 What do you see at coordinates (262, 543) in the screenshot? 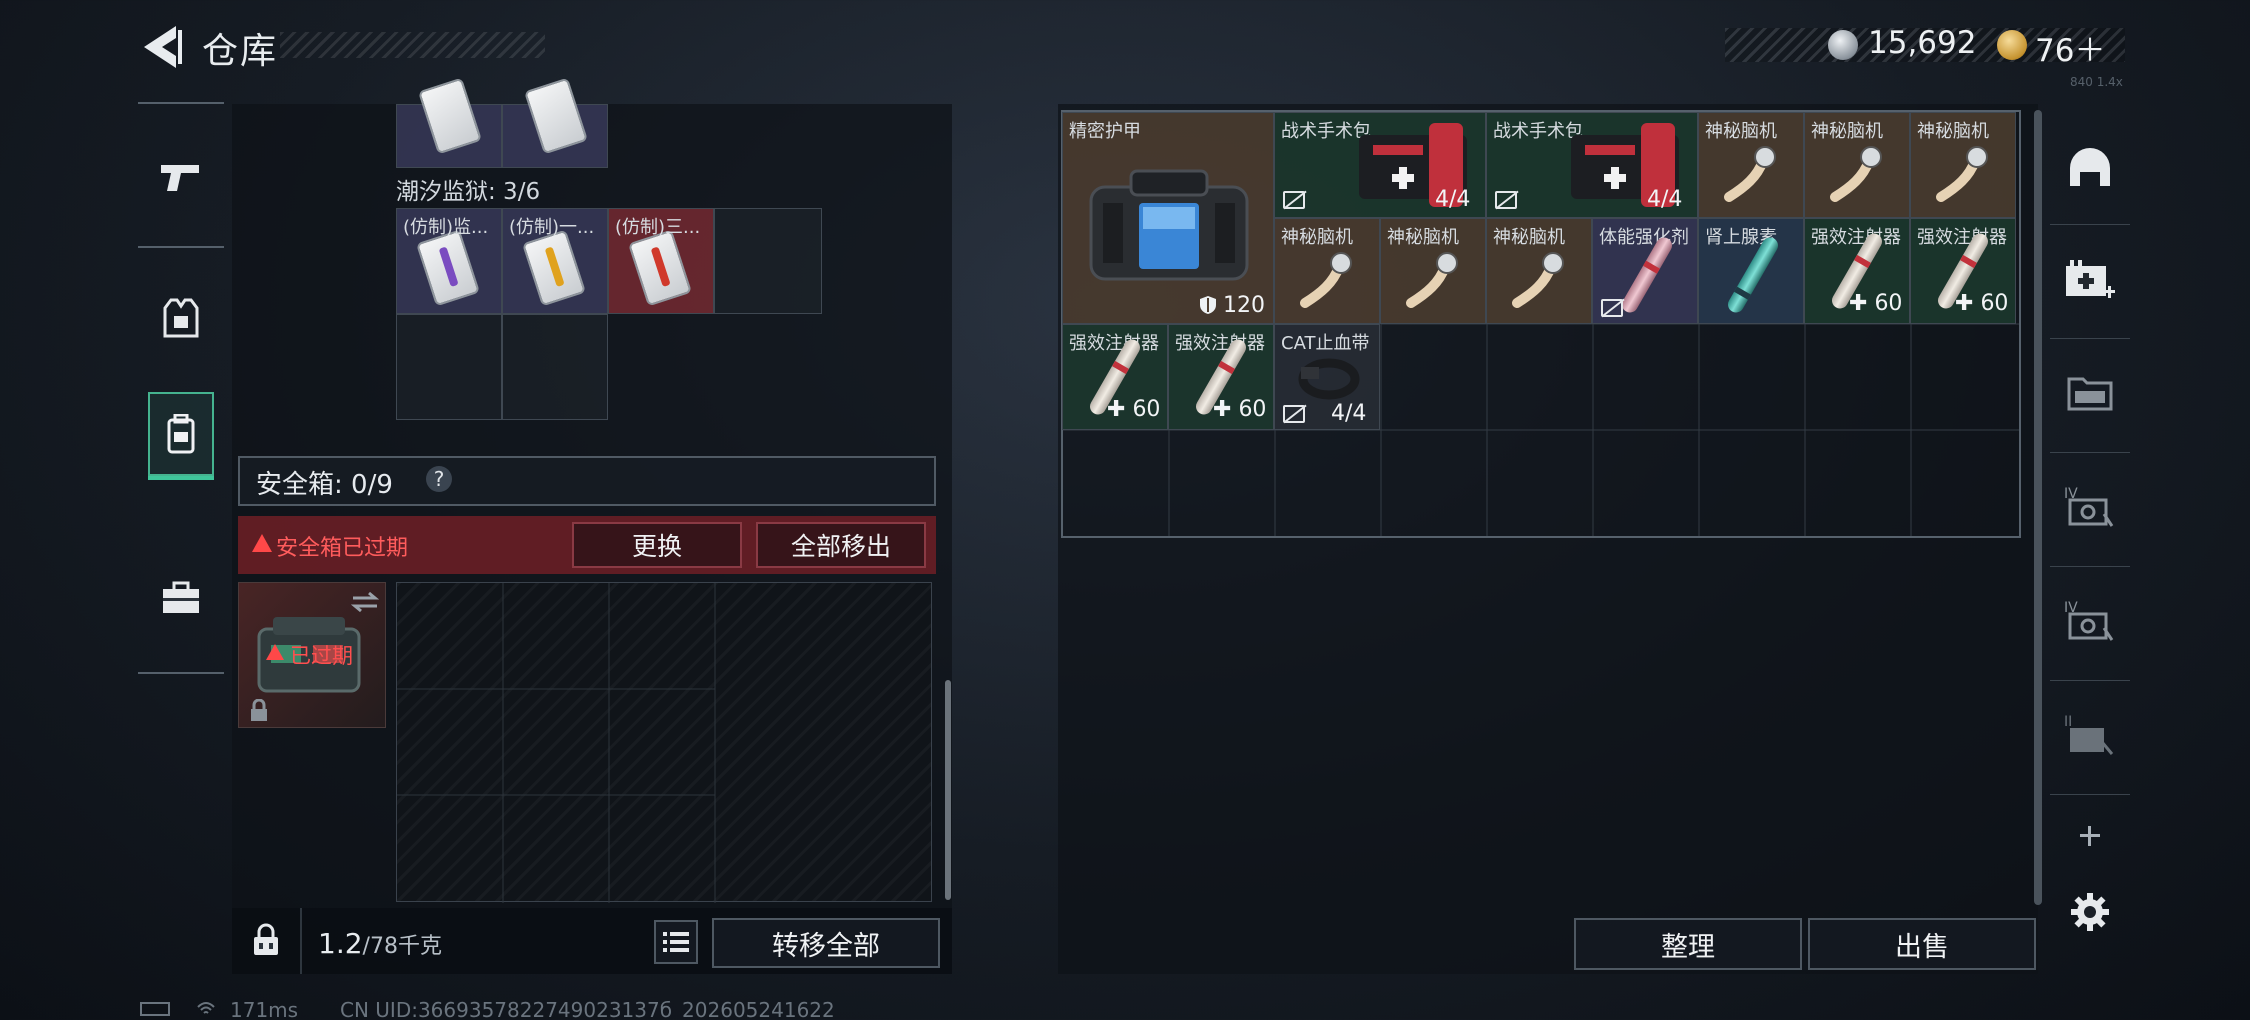
I see `warning-icon` at bounding box center [262, 543].